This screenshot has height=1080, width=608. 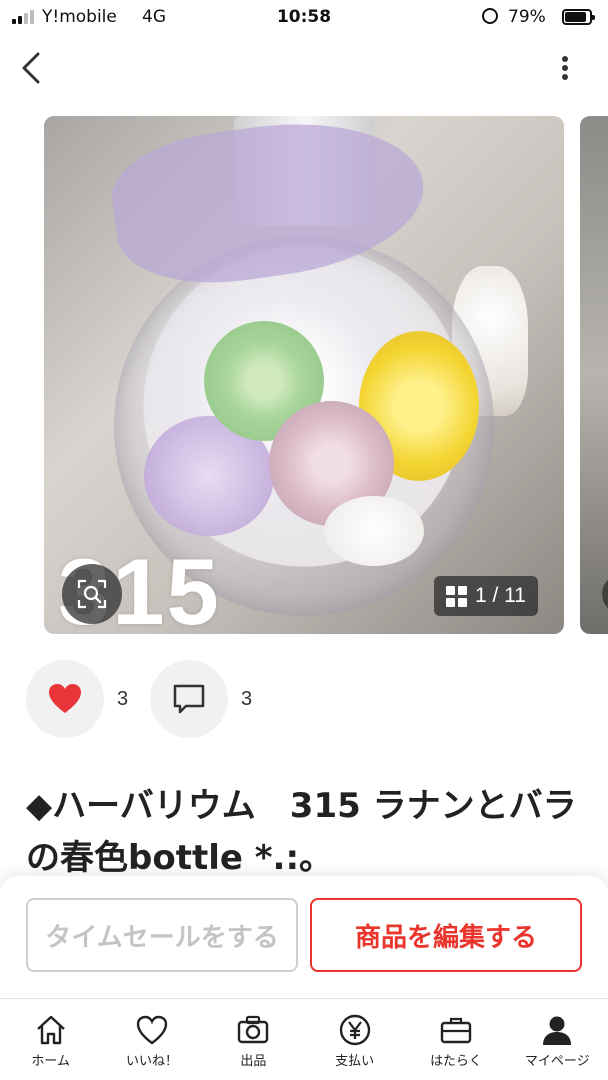 I want to click on tab-bar: ホーム いいね！ 出品 支払い はたらく マイページ, so click(x=304, y=1039).